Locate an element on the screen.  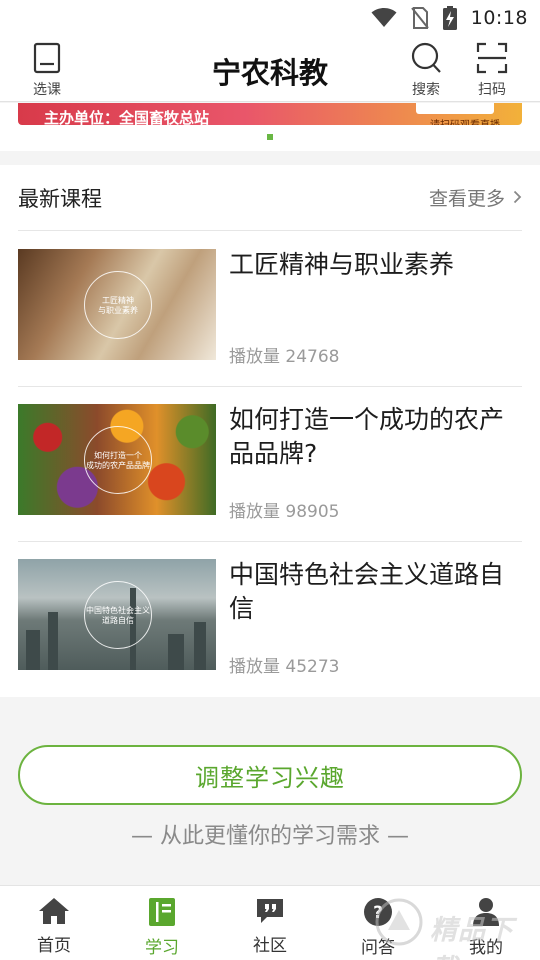
banner-logo is located at coordinates (455, 108).